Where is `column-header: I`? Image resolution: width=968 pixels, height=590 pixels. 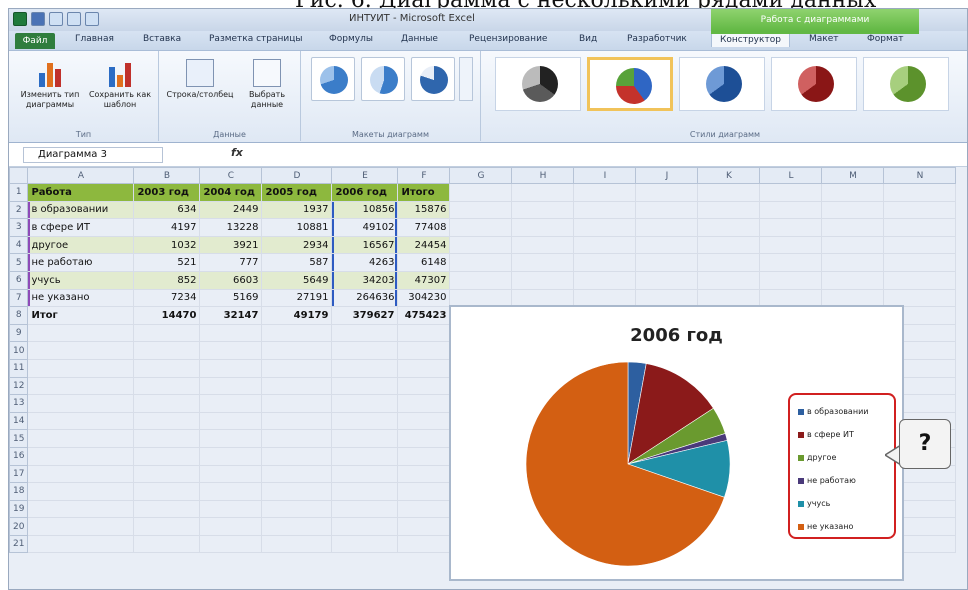 column-header: I is located at coordinates (605, 175).